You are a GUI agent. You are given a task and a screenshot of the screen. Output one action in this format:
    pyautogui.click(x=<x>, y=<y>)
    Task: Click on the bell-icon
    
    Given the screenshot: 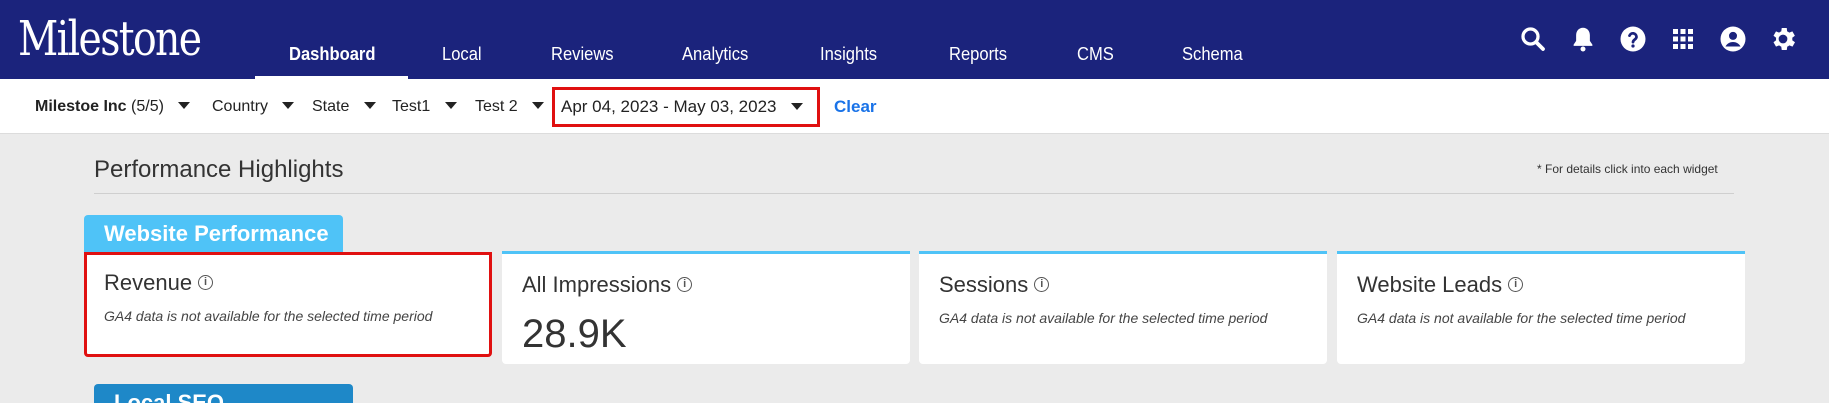 What is the action you would take?
    pyautogui.click(x=1583, y=39)
    